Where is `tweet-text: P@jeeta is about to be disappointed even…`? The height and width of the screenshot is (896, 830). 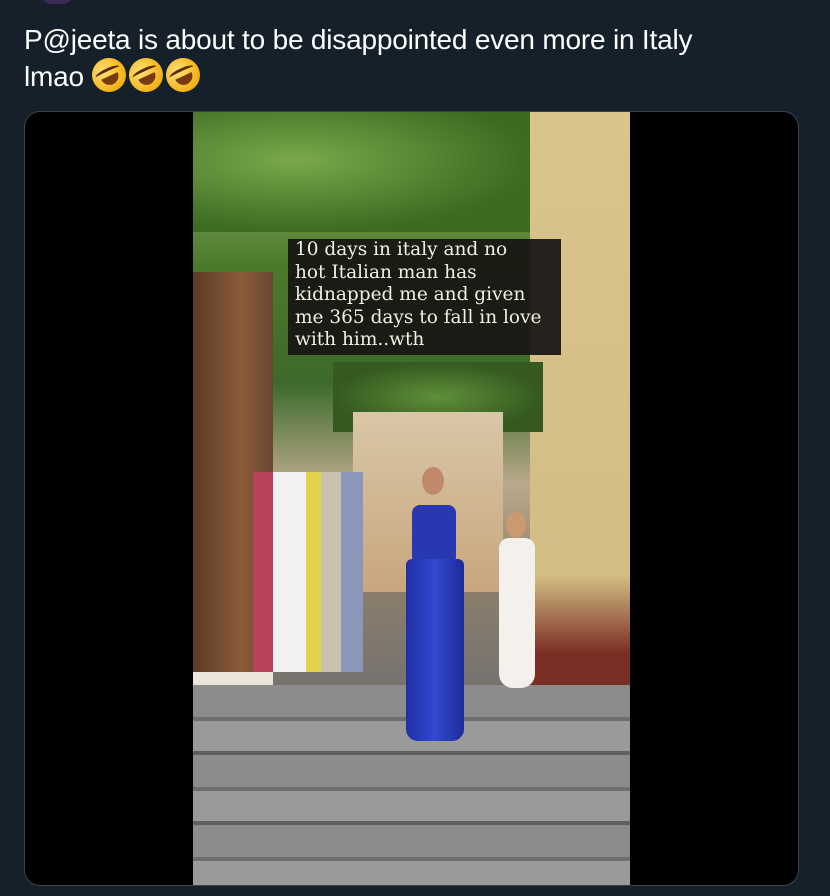 tweet-text: P@jeeta is about to be disappointed even… is located at coordinates (414, 60).